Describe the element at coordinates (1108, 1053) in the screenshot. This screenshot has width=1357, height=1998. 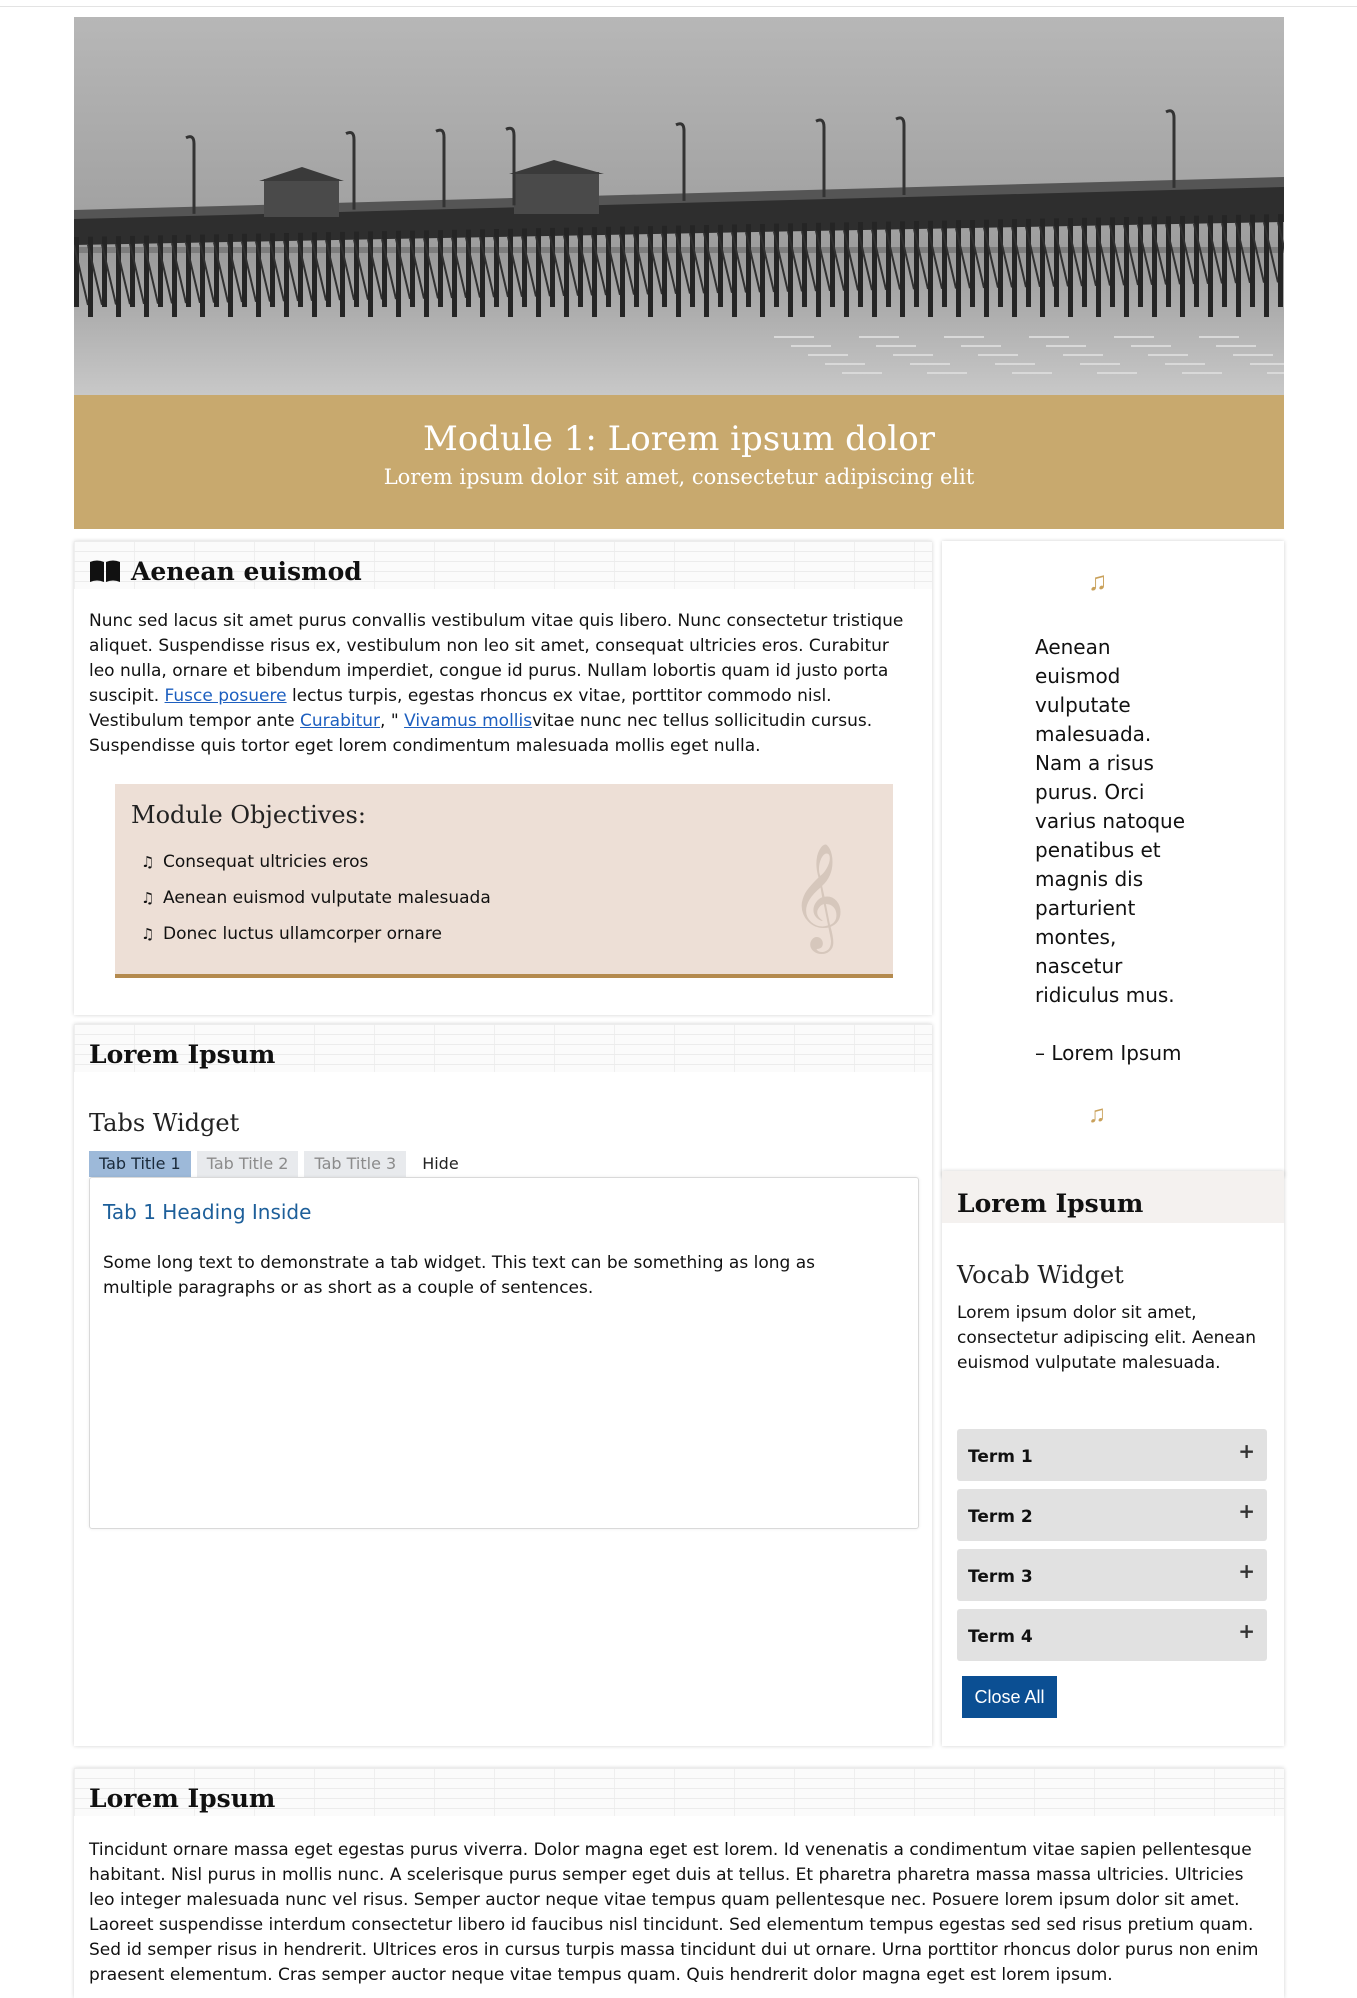
I see `quote-attribution: – Lorem Ipsum` at that location.